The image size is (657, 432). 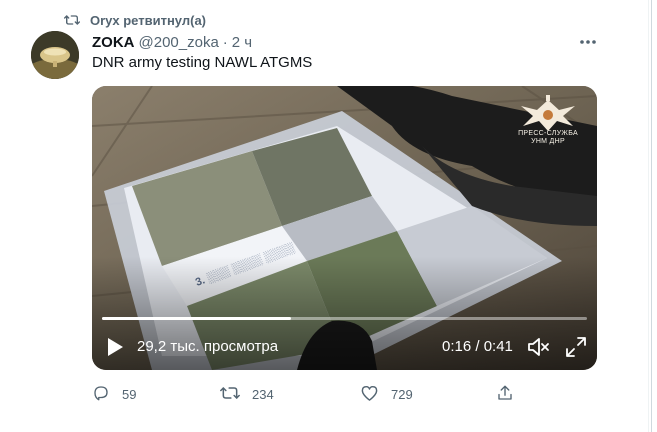 I want to click on more-options-button, so click(x=588, y=41).